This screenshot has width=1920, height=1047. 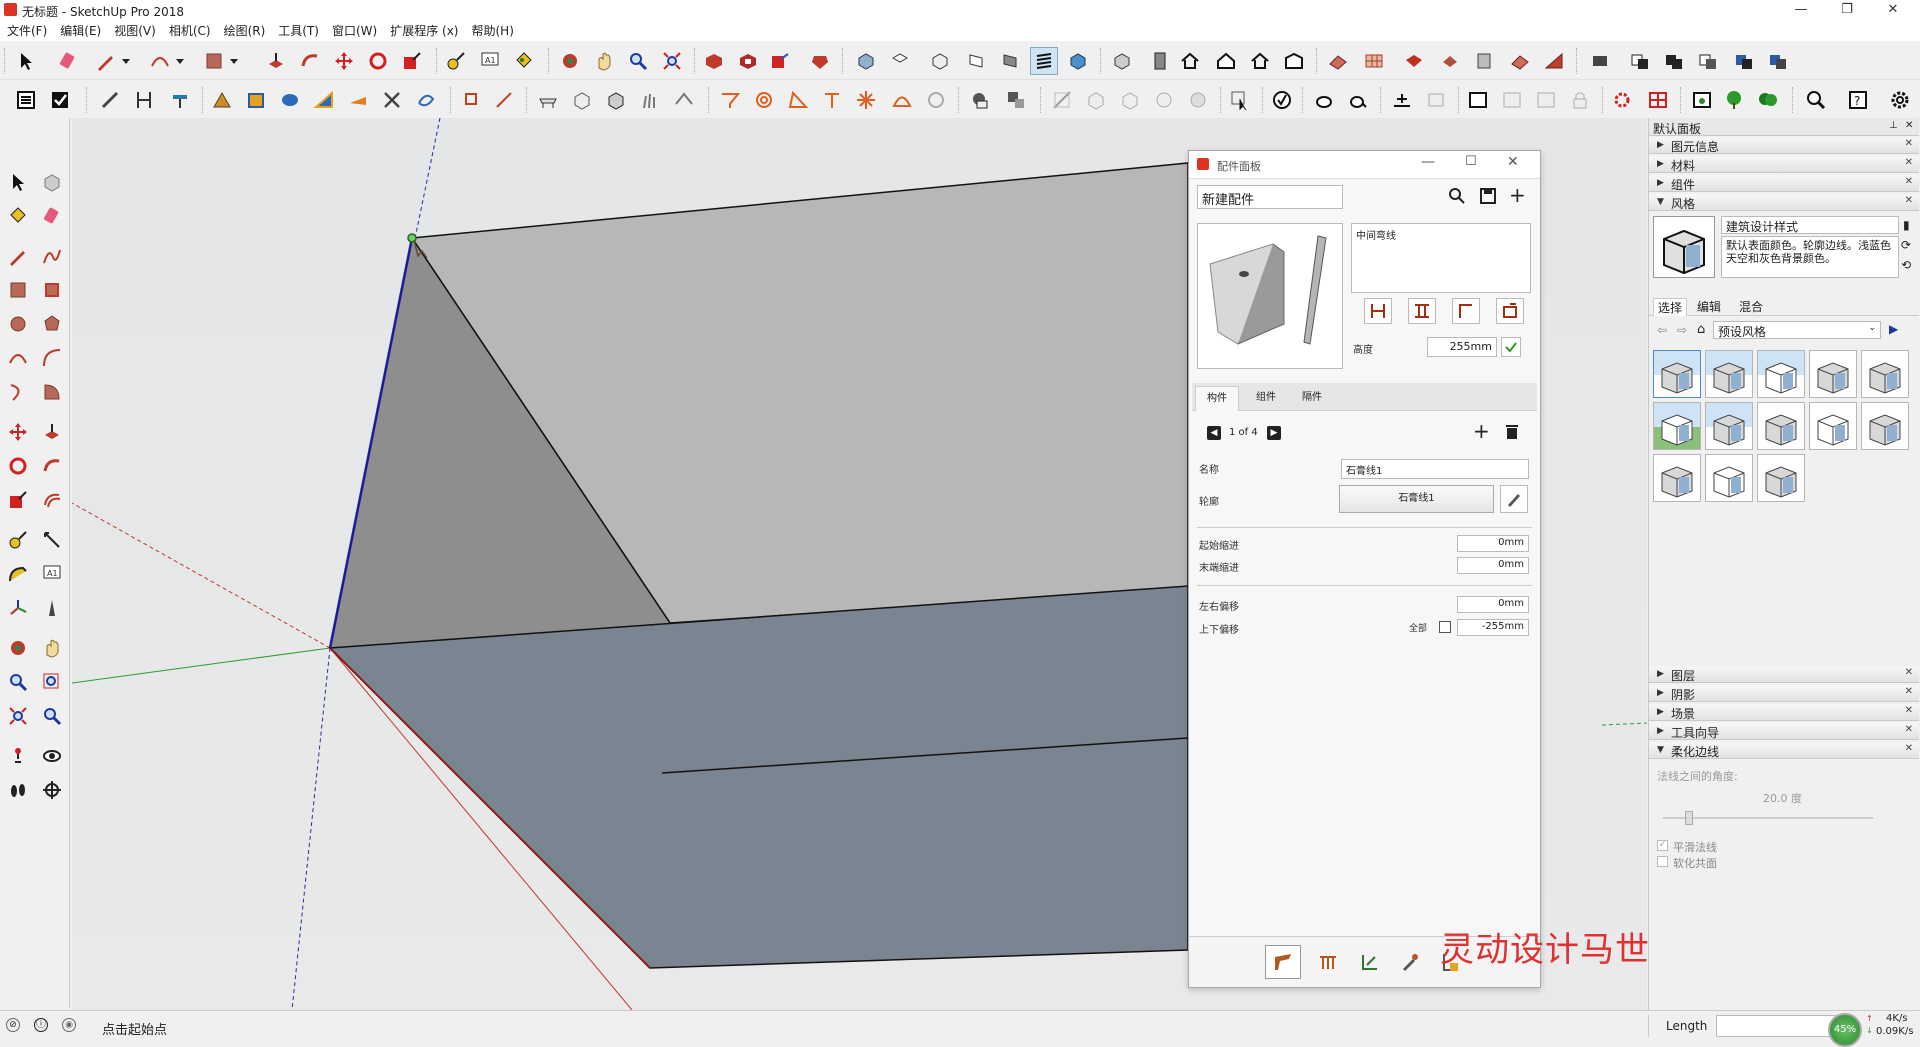 I want to click on extension-warehouse-icon, so click(x=748, y=61).